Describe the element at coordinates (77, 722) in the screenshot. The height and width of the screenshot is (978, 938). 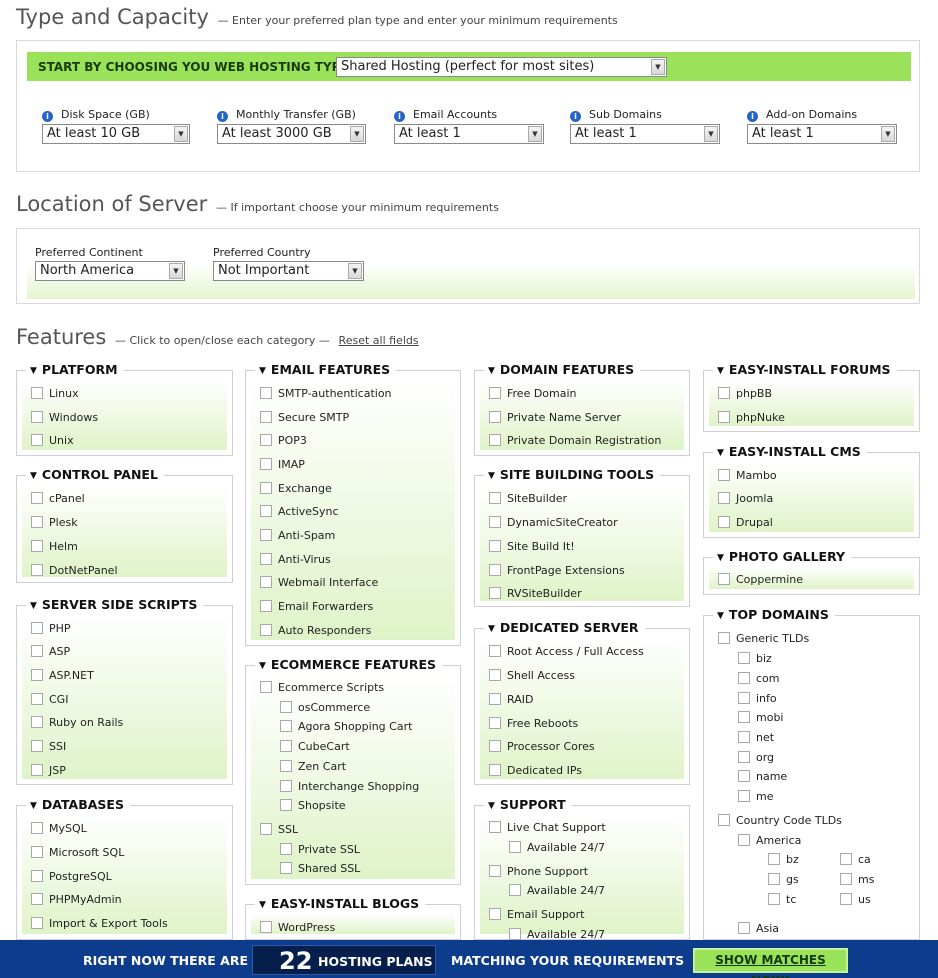
I see `option-ruby-on-rails: Ruby on Rails` at that location.